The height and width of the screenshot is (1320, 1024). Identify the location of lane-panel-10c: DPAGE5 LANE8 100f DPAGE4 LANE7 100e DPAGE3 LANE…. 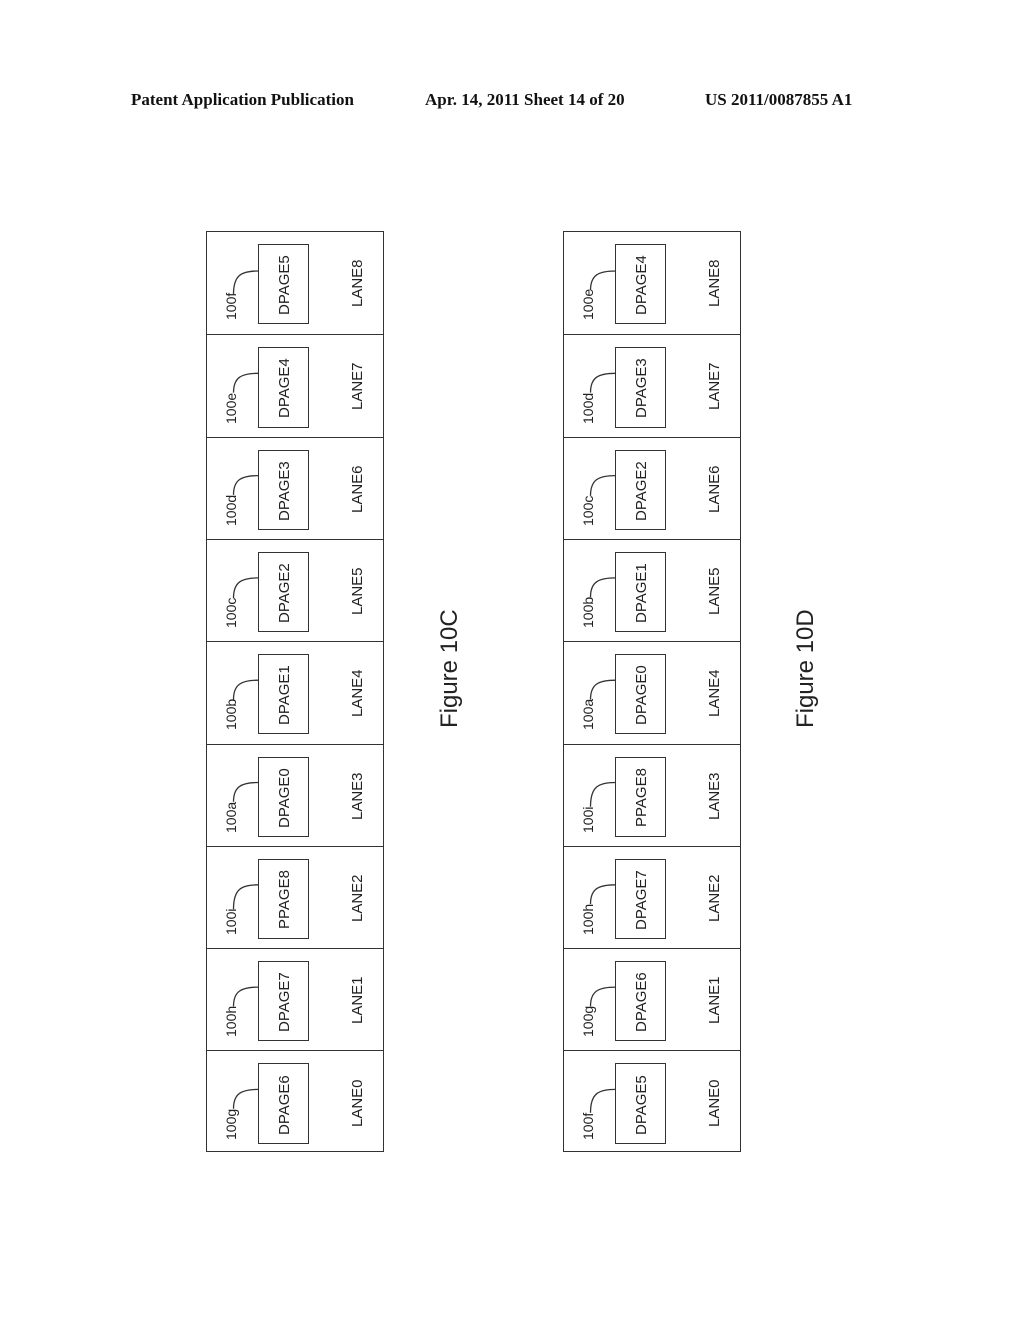
(295, 691).